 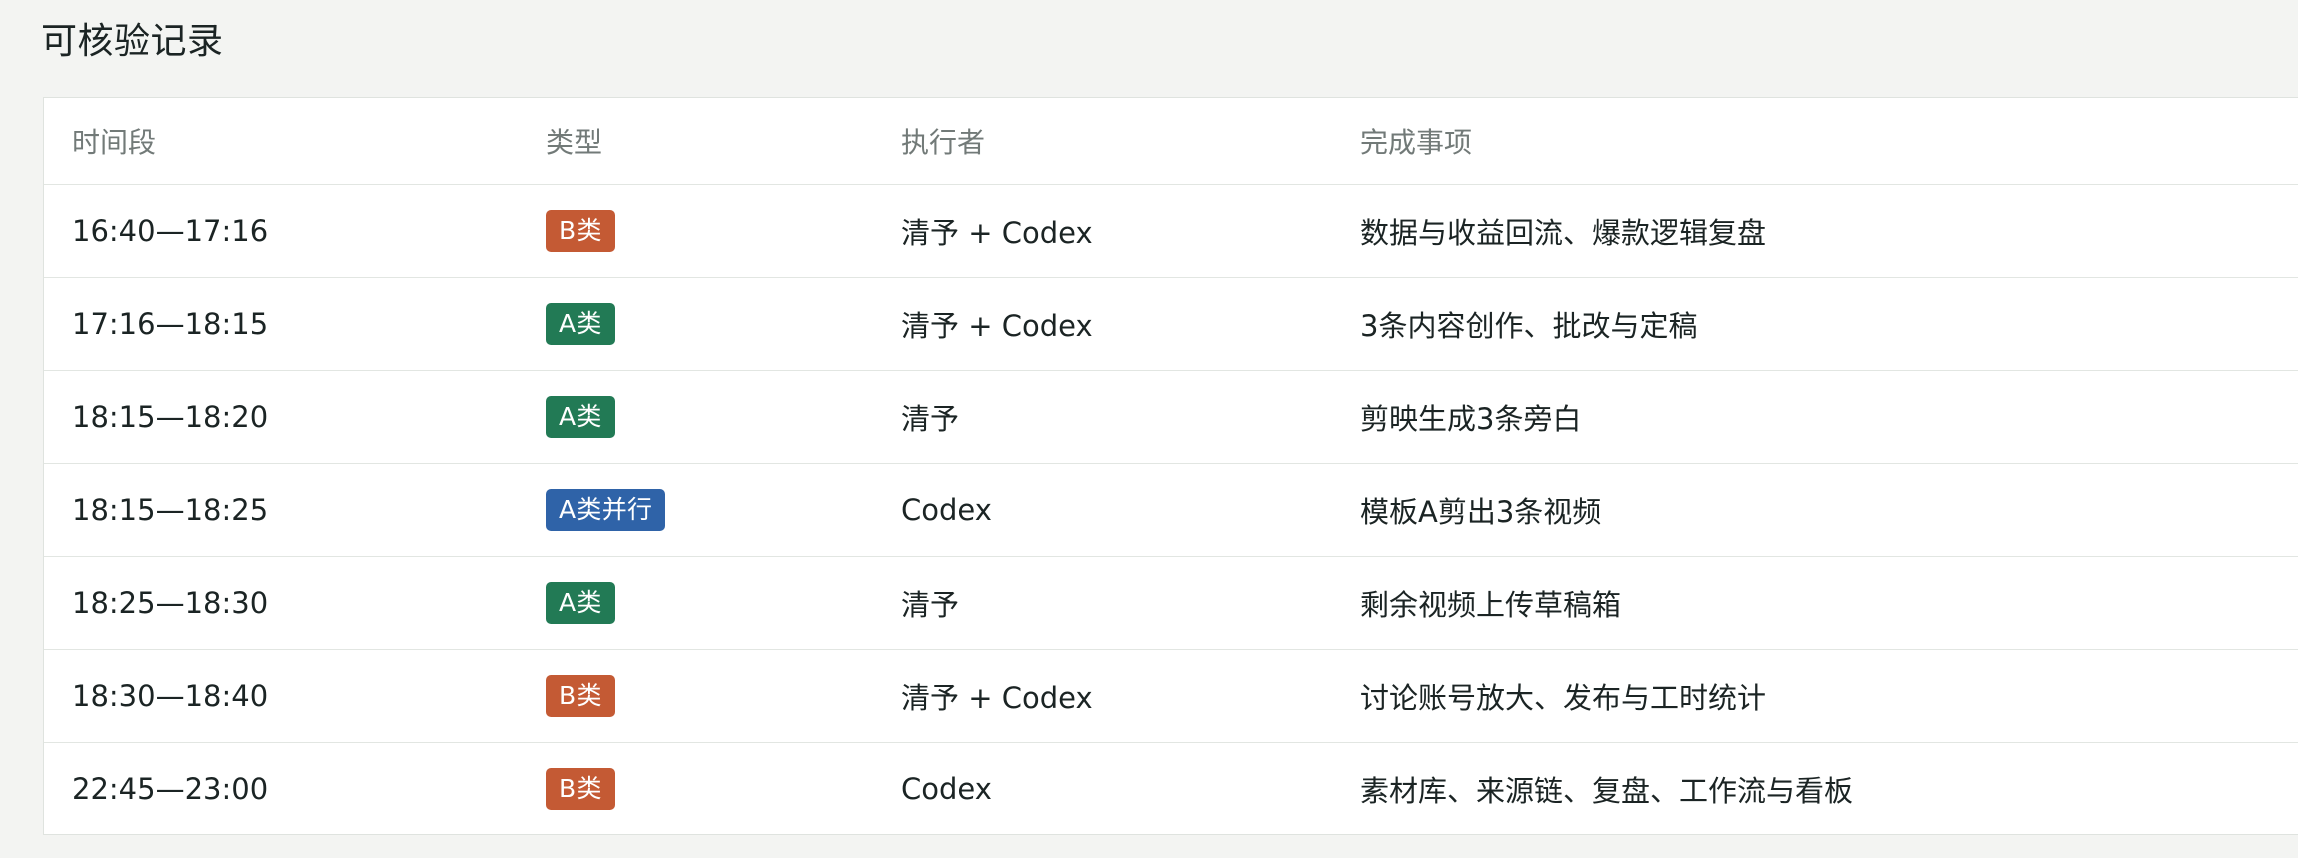 What do you see at coordinates (281, 417) in the screenshot?
I see `cell-time: 18:15—18:20` at bounding box center [281, 417].